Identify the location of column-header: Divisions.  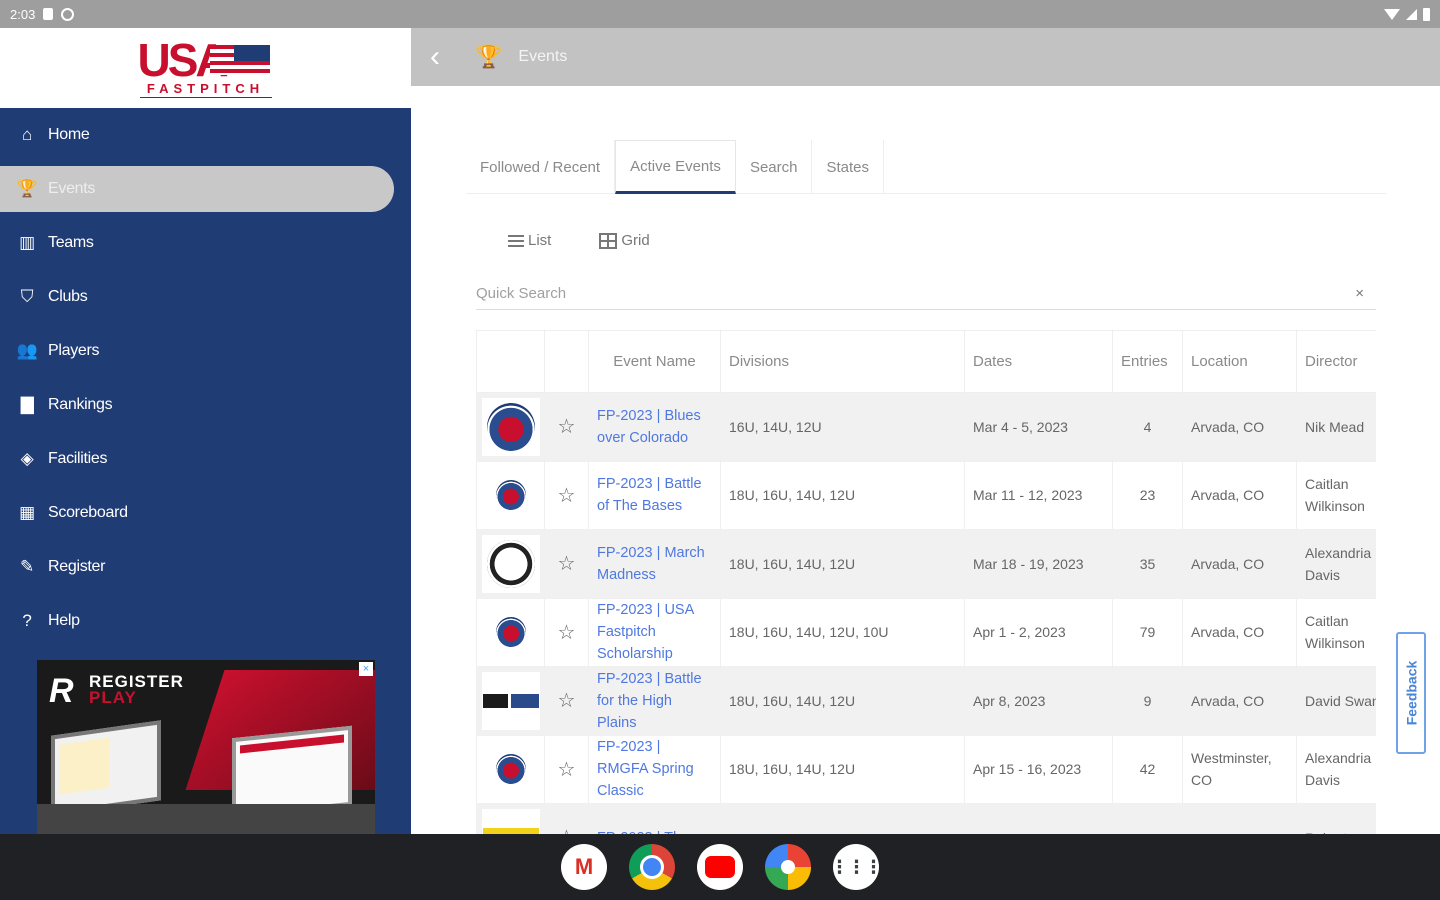
(842, 361).